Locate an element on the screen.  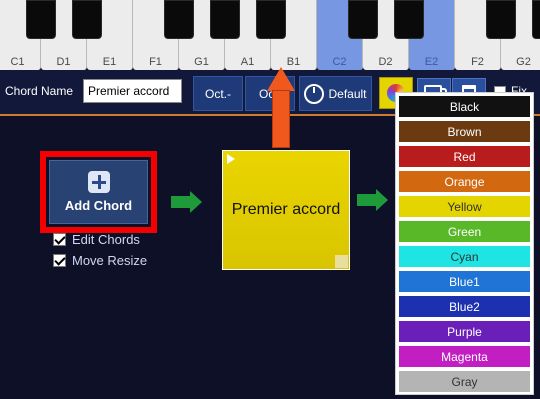
chord-name-input is located at coordinates (132, 91).